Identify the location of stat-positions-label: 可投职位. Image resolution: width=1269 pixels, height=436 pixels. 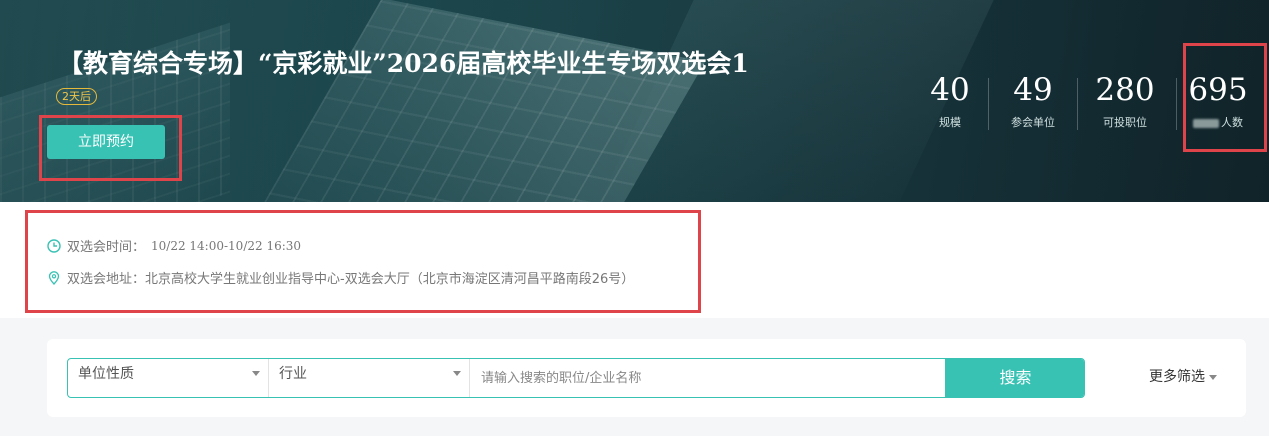
(1125, 122).